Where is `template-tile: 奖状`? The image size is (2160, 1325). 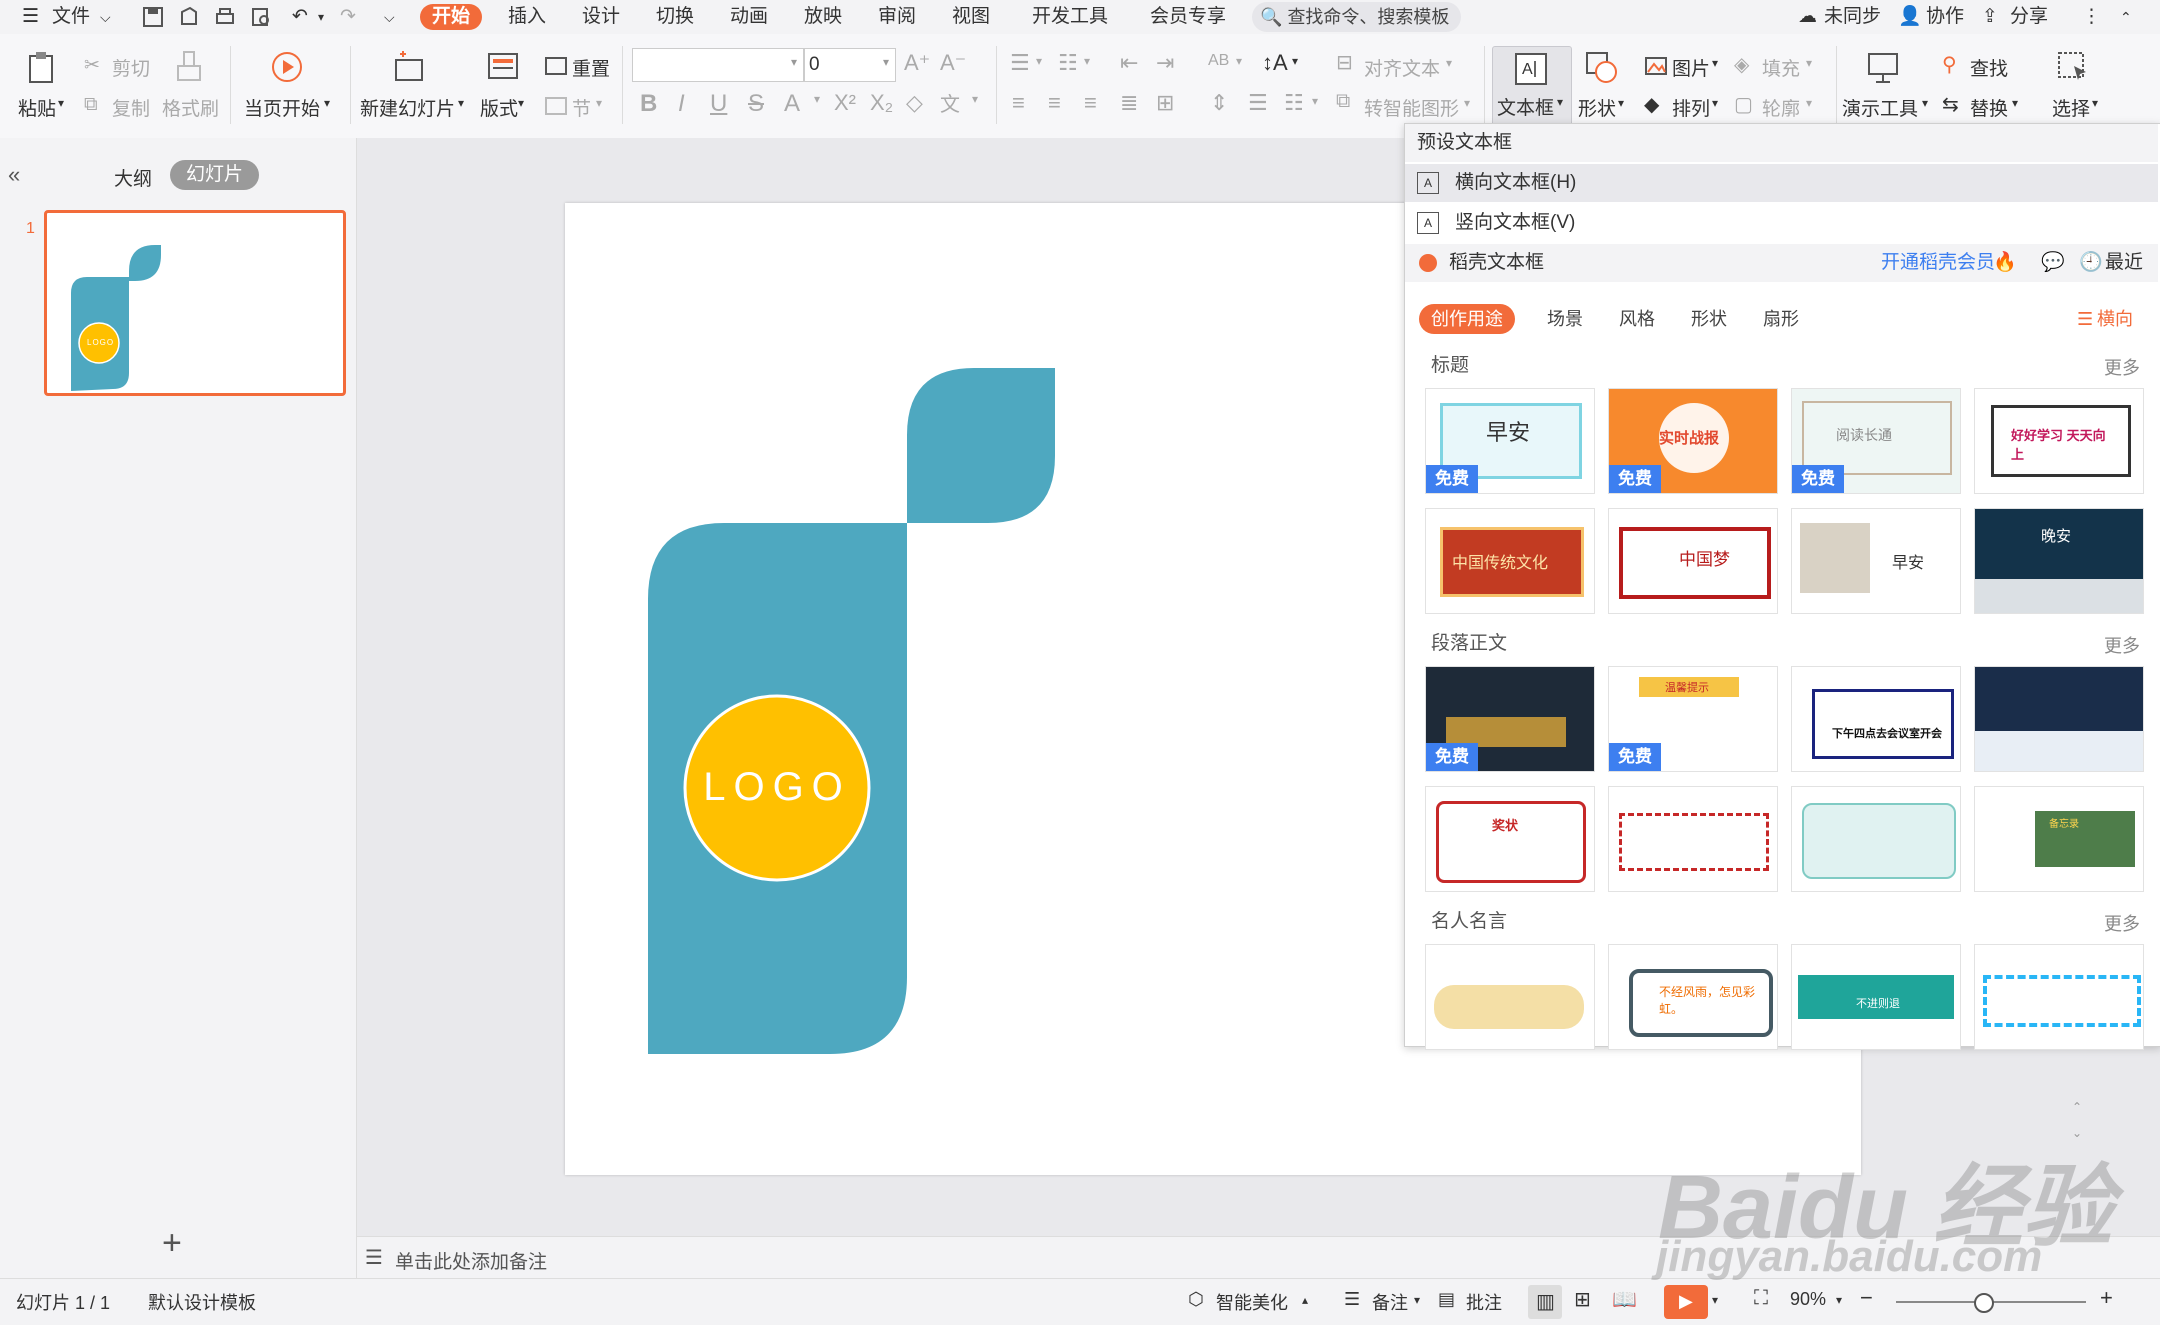 template-tile: 奖状 is located at coordinates (1510, 839).